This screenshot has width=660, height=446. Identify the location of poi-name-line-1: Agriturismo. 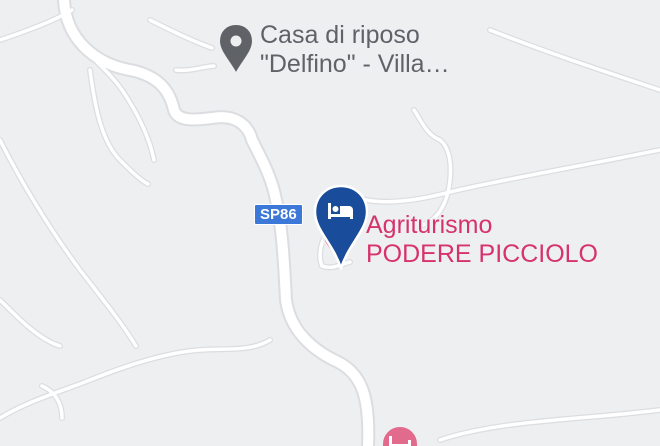
(429, 225).